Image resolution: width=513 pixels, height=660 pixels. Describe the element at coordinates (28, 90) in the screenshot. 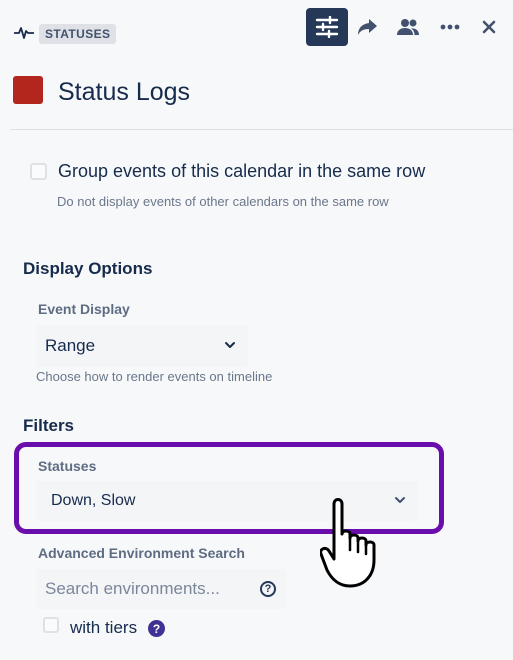

I see `calendar-color-swatch` at that location.